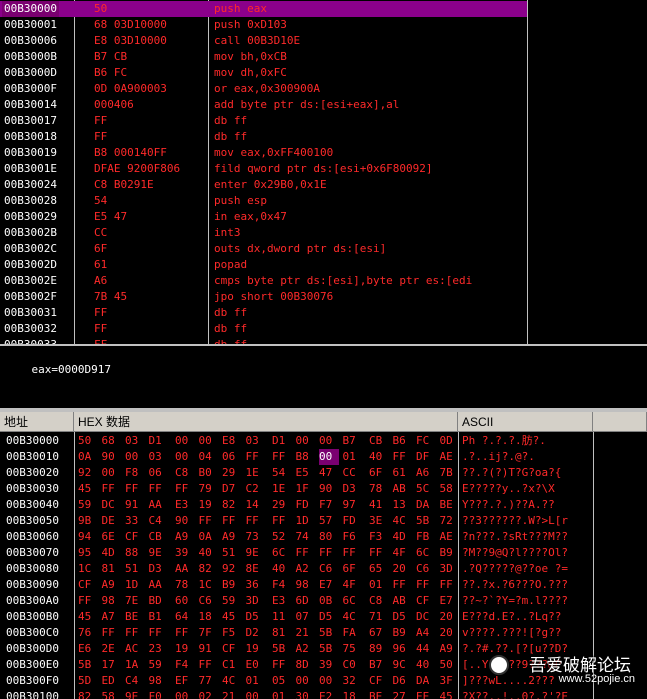 Image resolution: width=647 pixels, height=699 pixels. What do you see at coordinates (256, 665) in the screenshot?
I see `hex-byte: E0` at bounding box center [256, 665].